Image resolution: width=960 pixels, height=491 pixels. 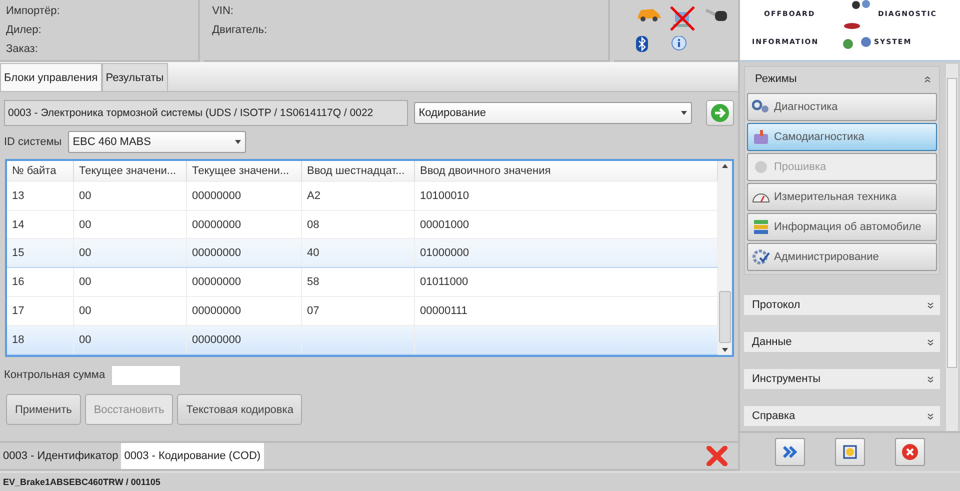 What do you see at coordinates (553, 113) in the screenshot?
I see `function-dropdown: Кодирование` at bounding box center [553, 113].